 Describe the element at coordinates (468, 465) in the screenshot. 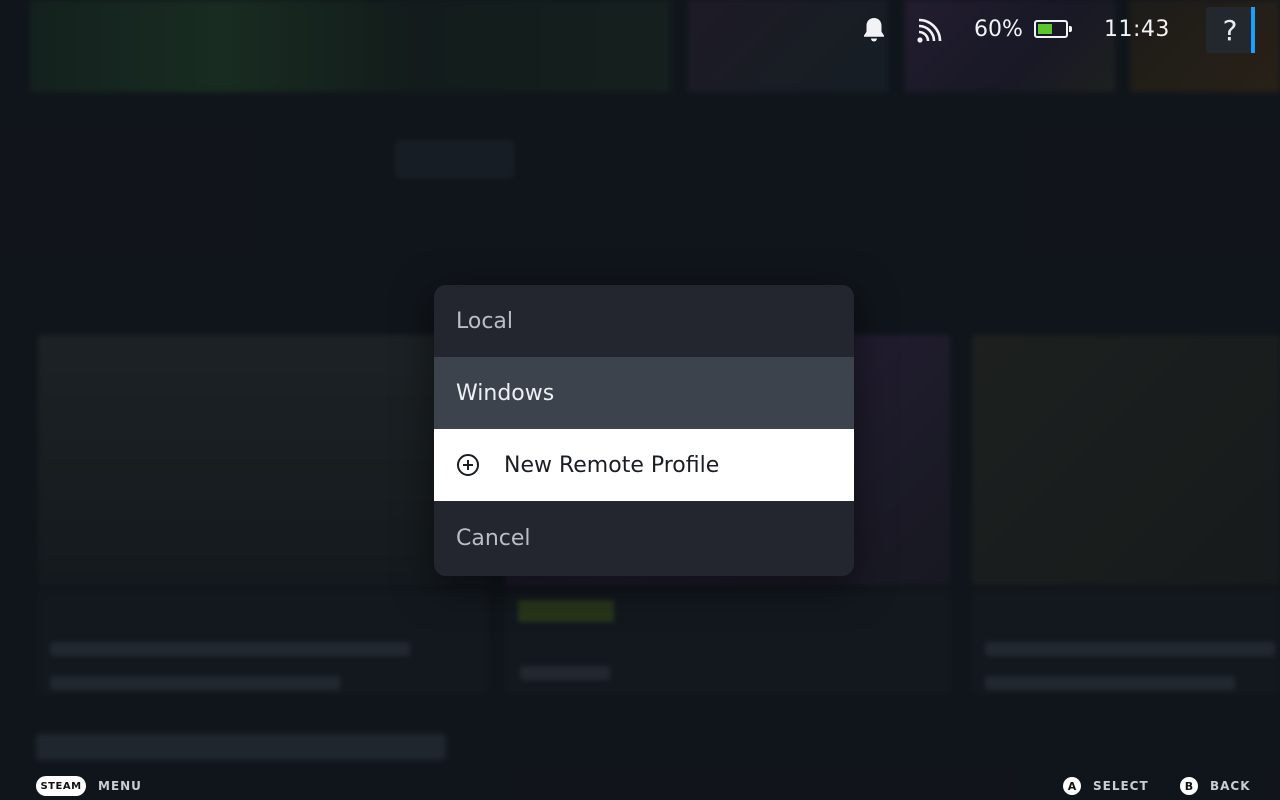

I see `plus-circle-icon` at that location.